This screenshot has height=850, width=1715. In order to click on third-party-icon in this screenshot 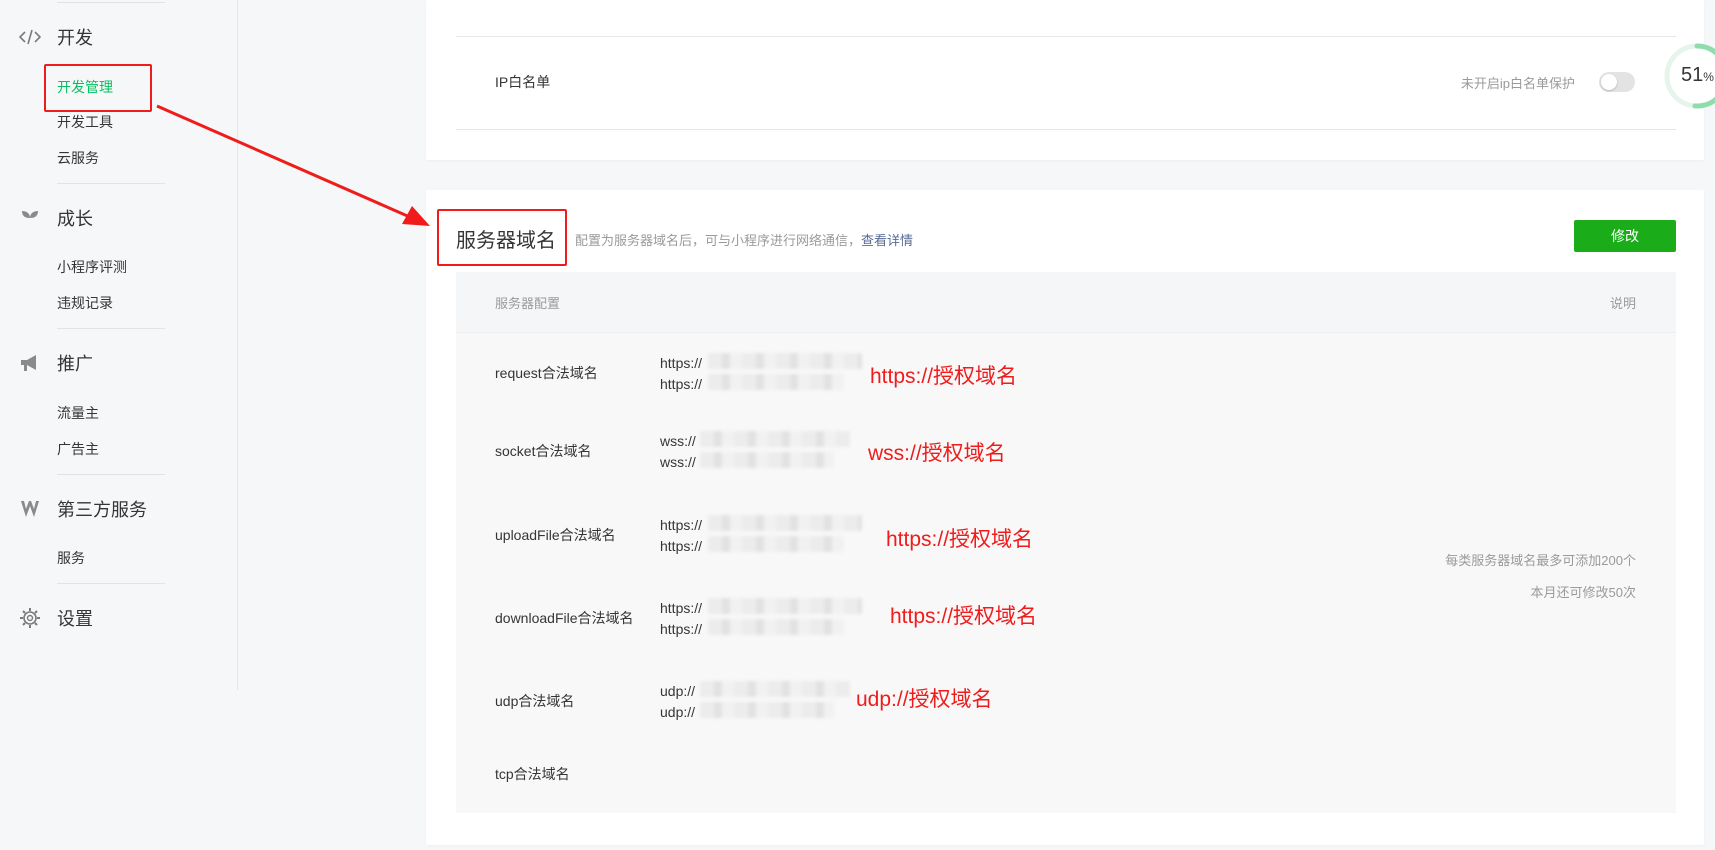, I will do `click(30, 509)`.